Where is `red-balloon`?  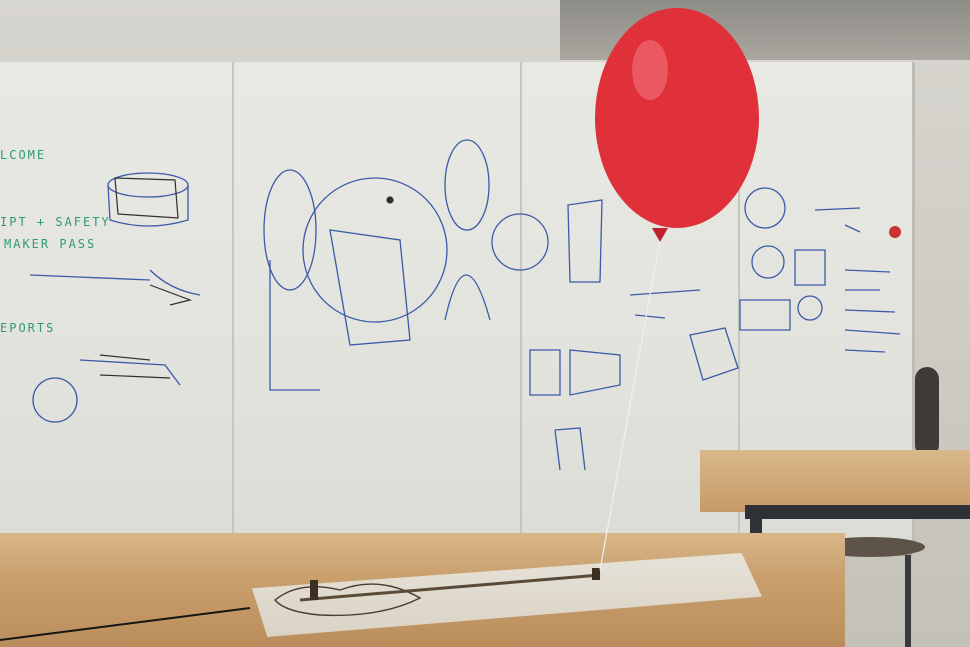
red-balloon is located at coordinates (677, 118).